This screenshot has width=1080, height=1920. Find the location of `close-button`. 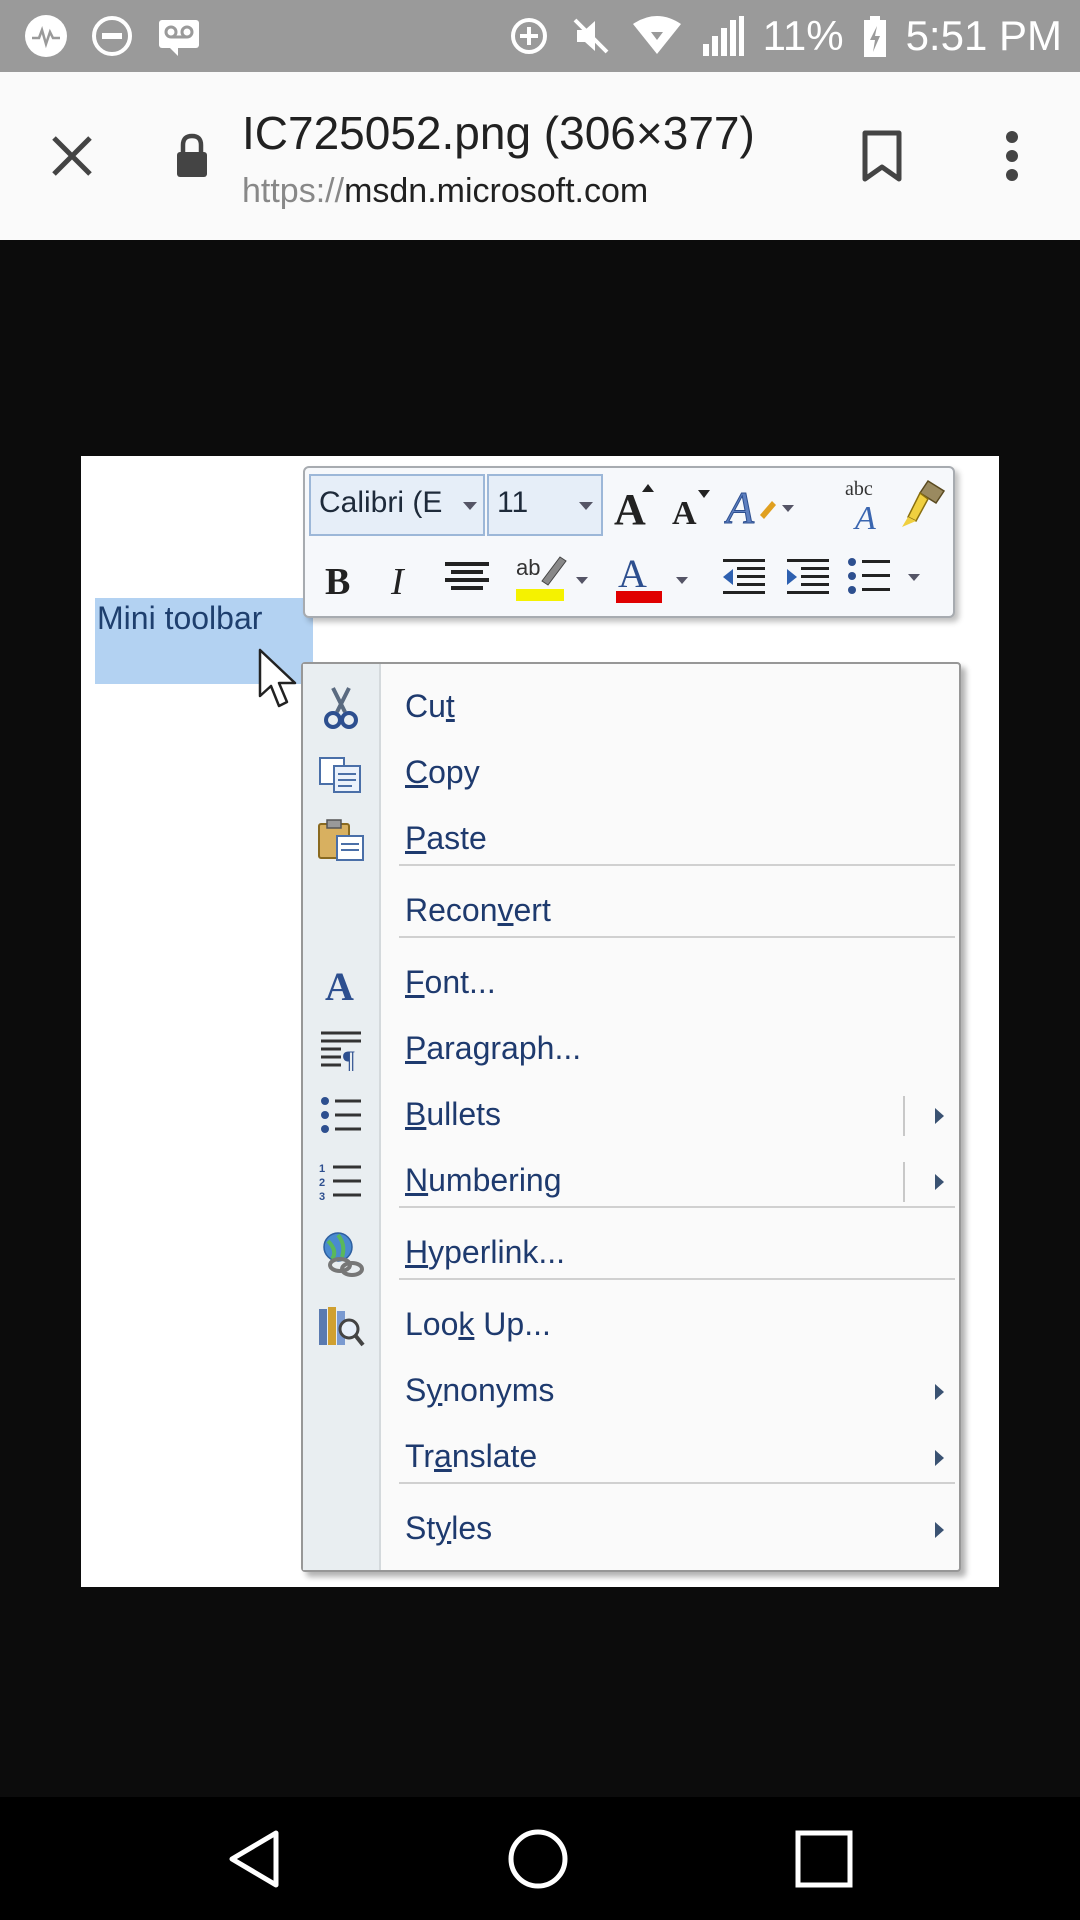

close-button is located at coordinates (72, 156).